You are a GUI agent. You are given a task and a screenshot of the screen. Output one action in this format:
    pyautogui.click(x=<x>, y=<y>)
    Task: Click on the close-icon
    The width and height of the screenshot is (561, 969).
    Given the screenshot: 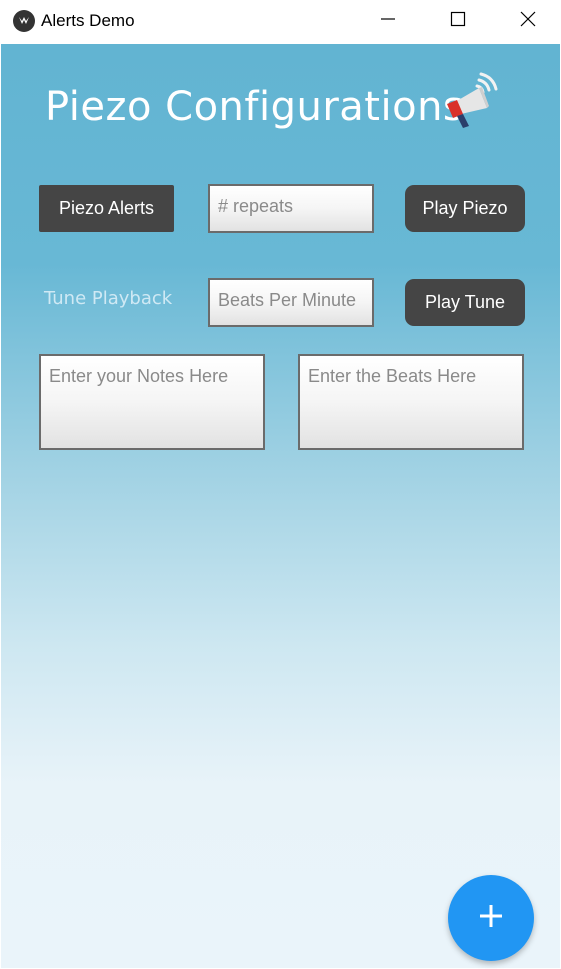 What is the action you would take?
    pyautogui.click(x=528, y=21)
    